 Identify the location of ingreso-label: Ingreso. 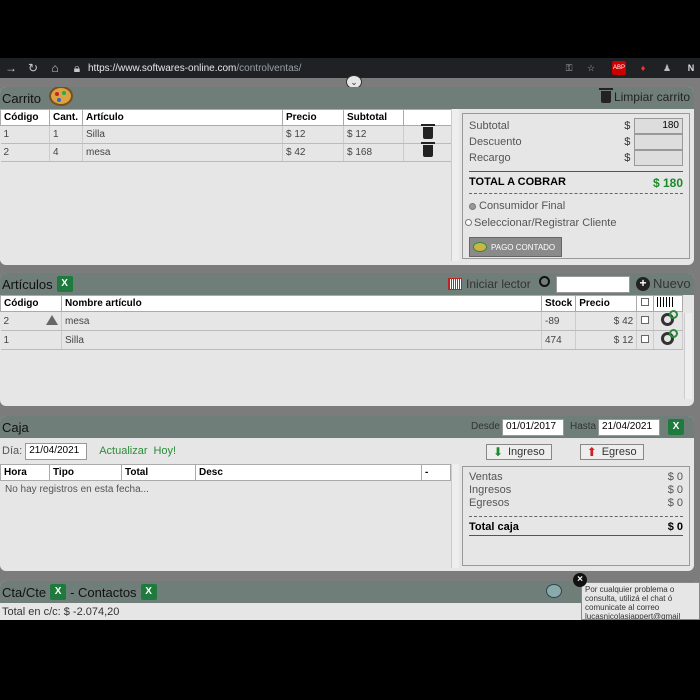
(526, 452).